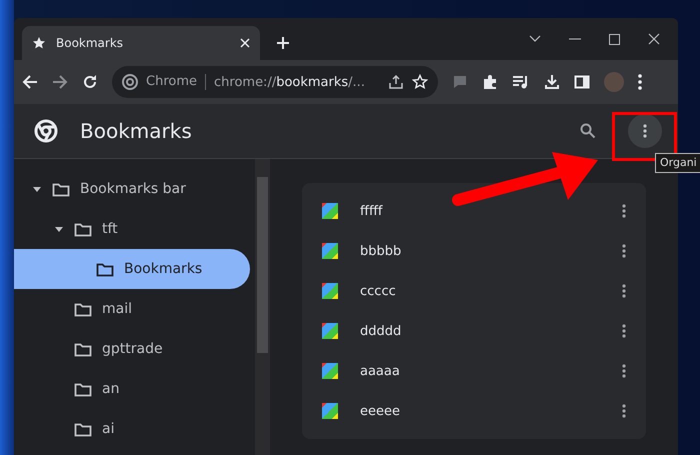 The image size is (700, 455). What do you see at coordinates (30, 82) in the screenshot?
I see `back-arrow-icon` at bounding box center [30, 82].